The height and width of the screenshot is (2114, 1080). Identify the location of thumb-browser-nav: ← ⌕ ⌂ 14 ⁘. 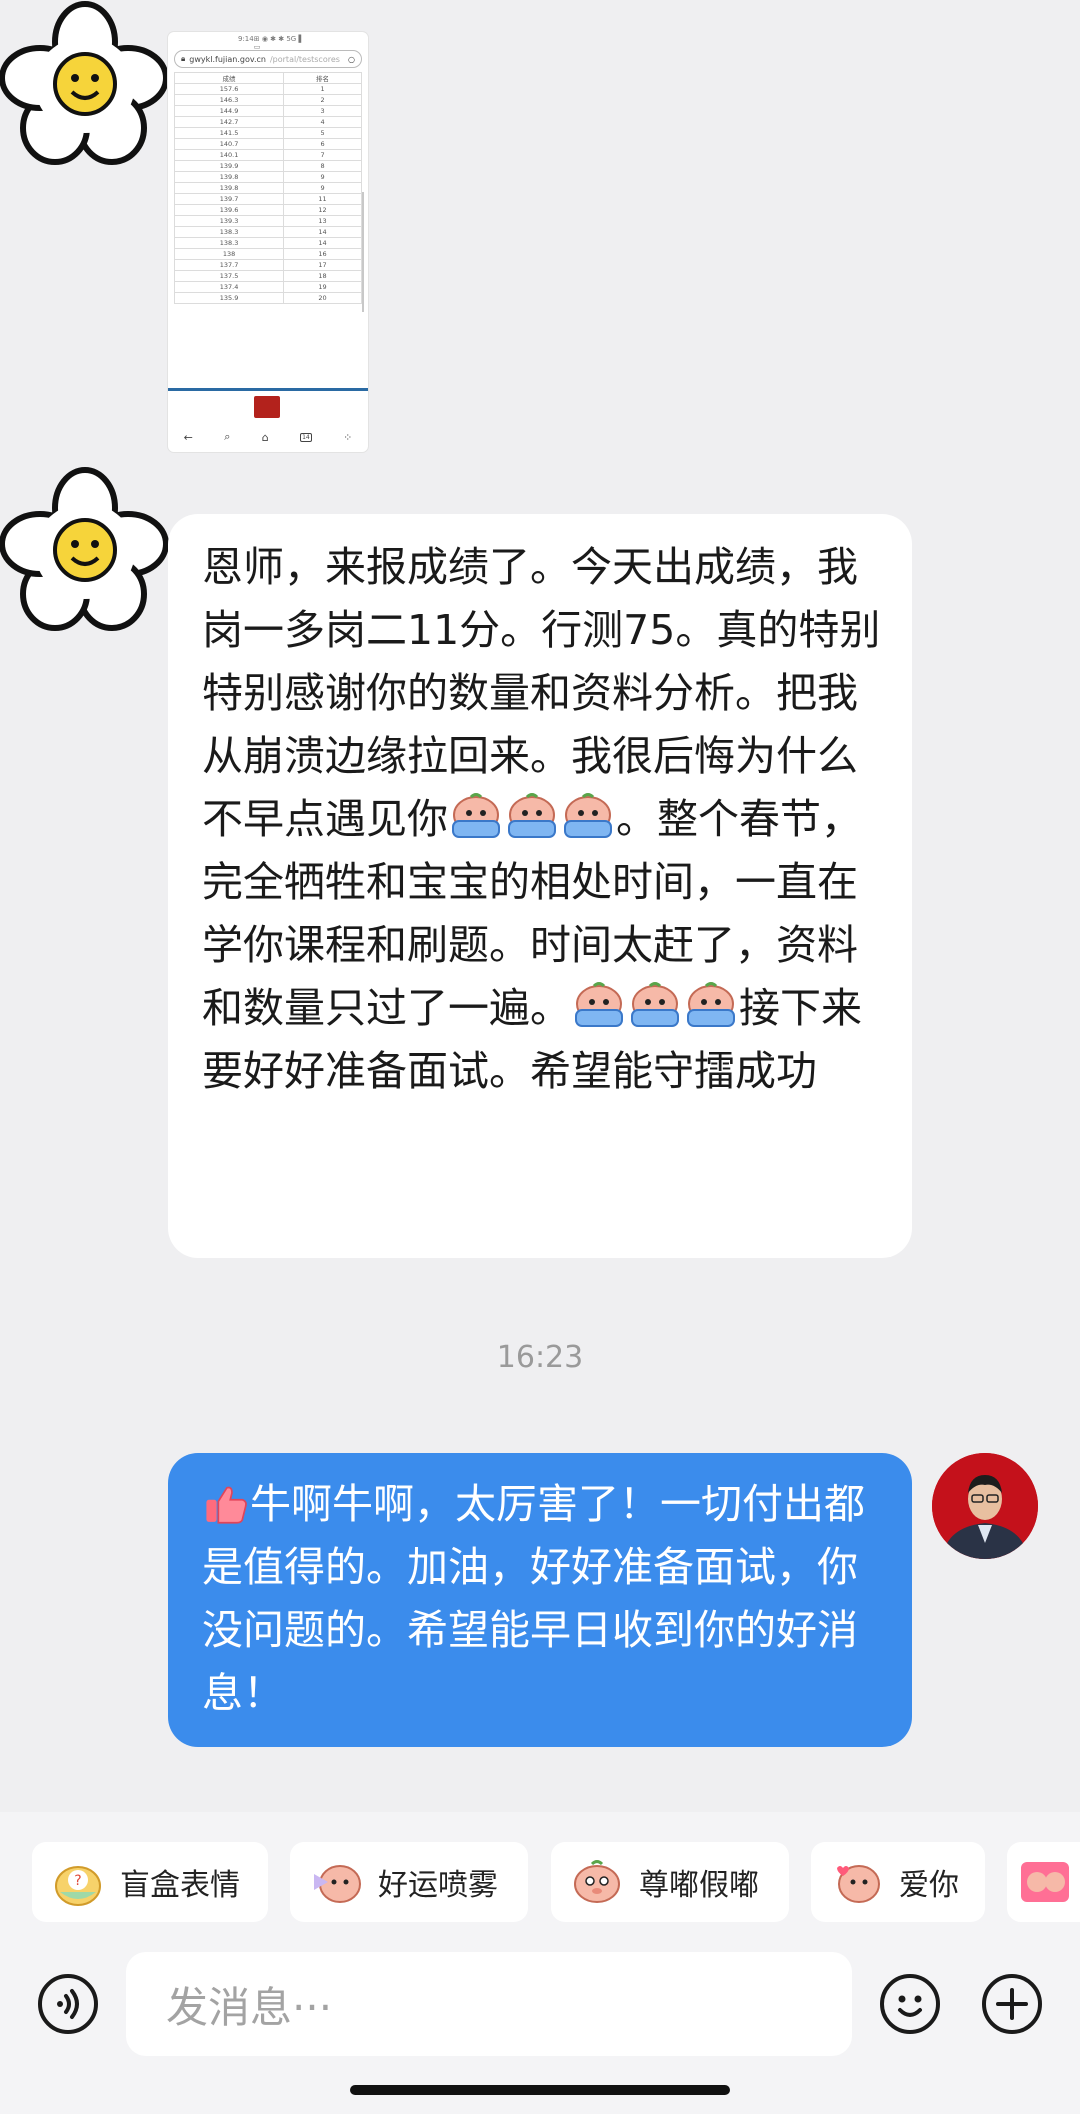
(268, 437).